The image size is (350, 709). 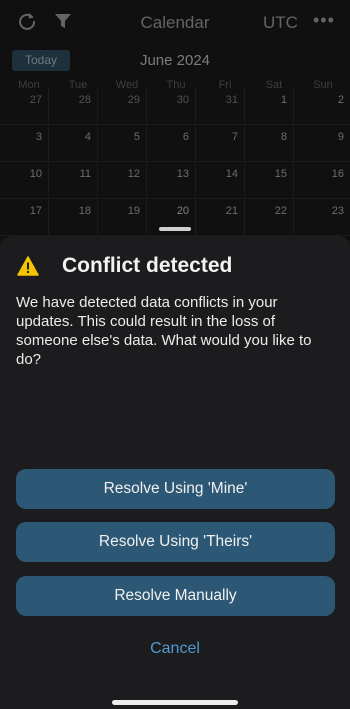 I want to click on warning-icon, so click(x=28, y=266).